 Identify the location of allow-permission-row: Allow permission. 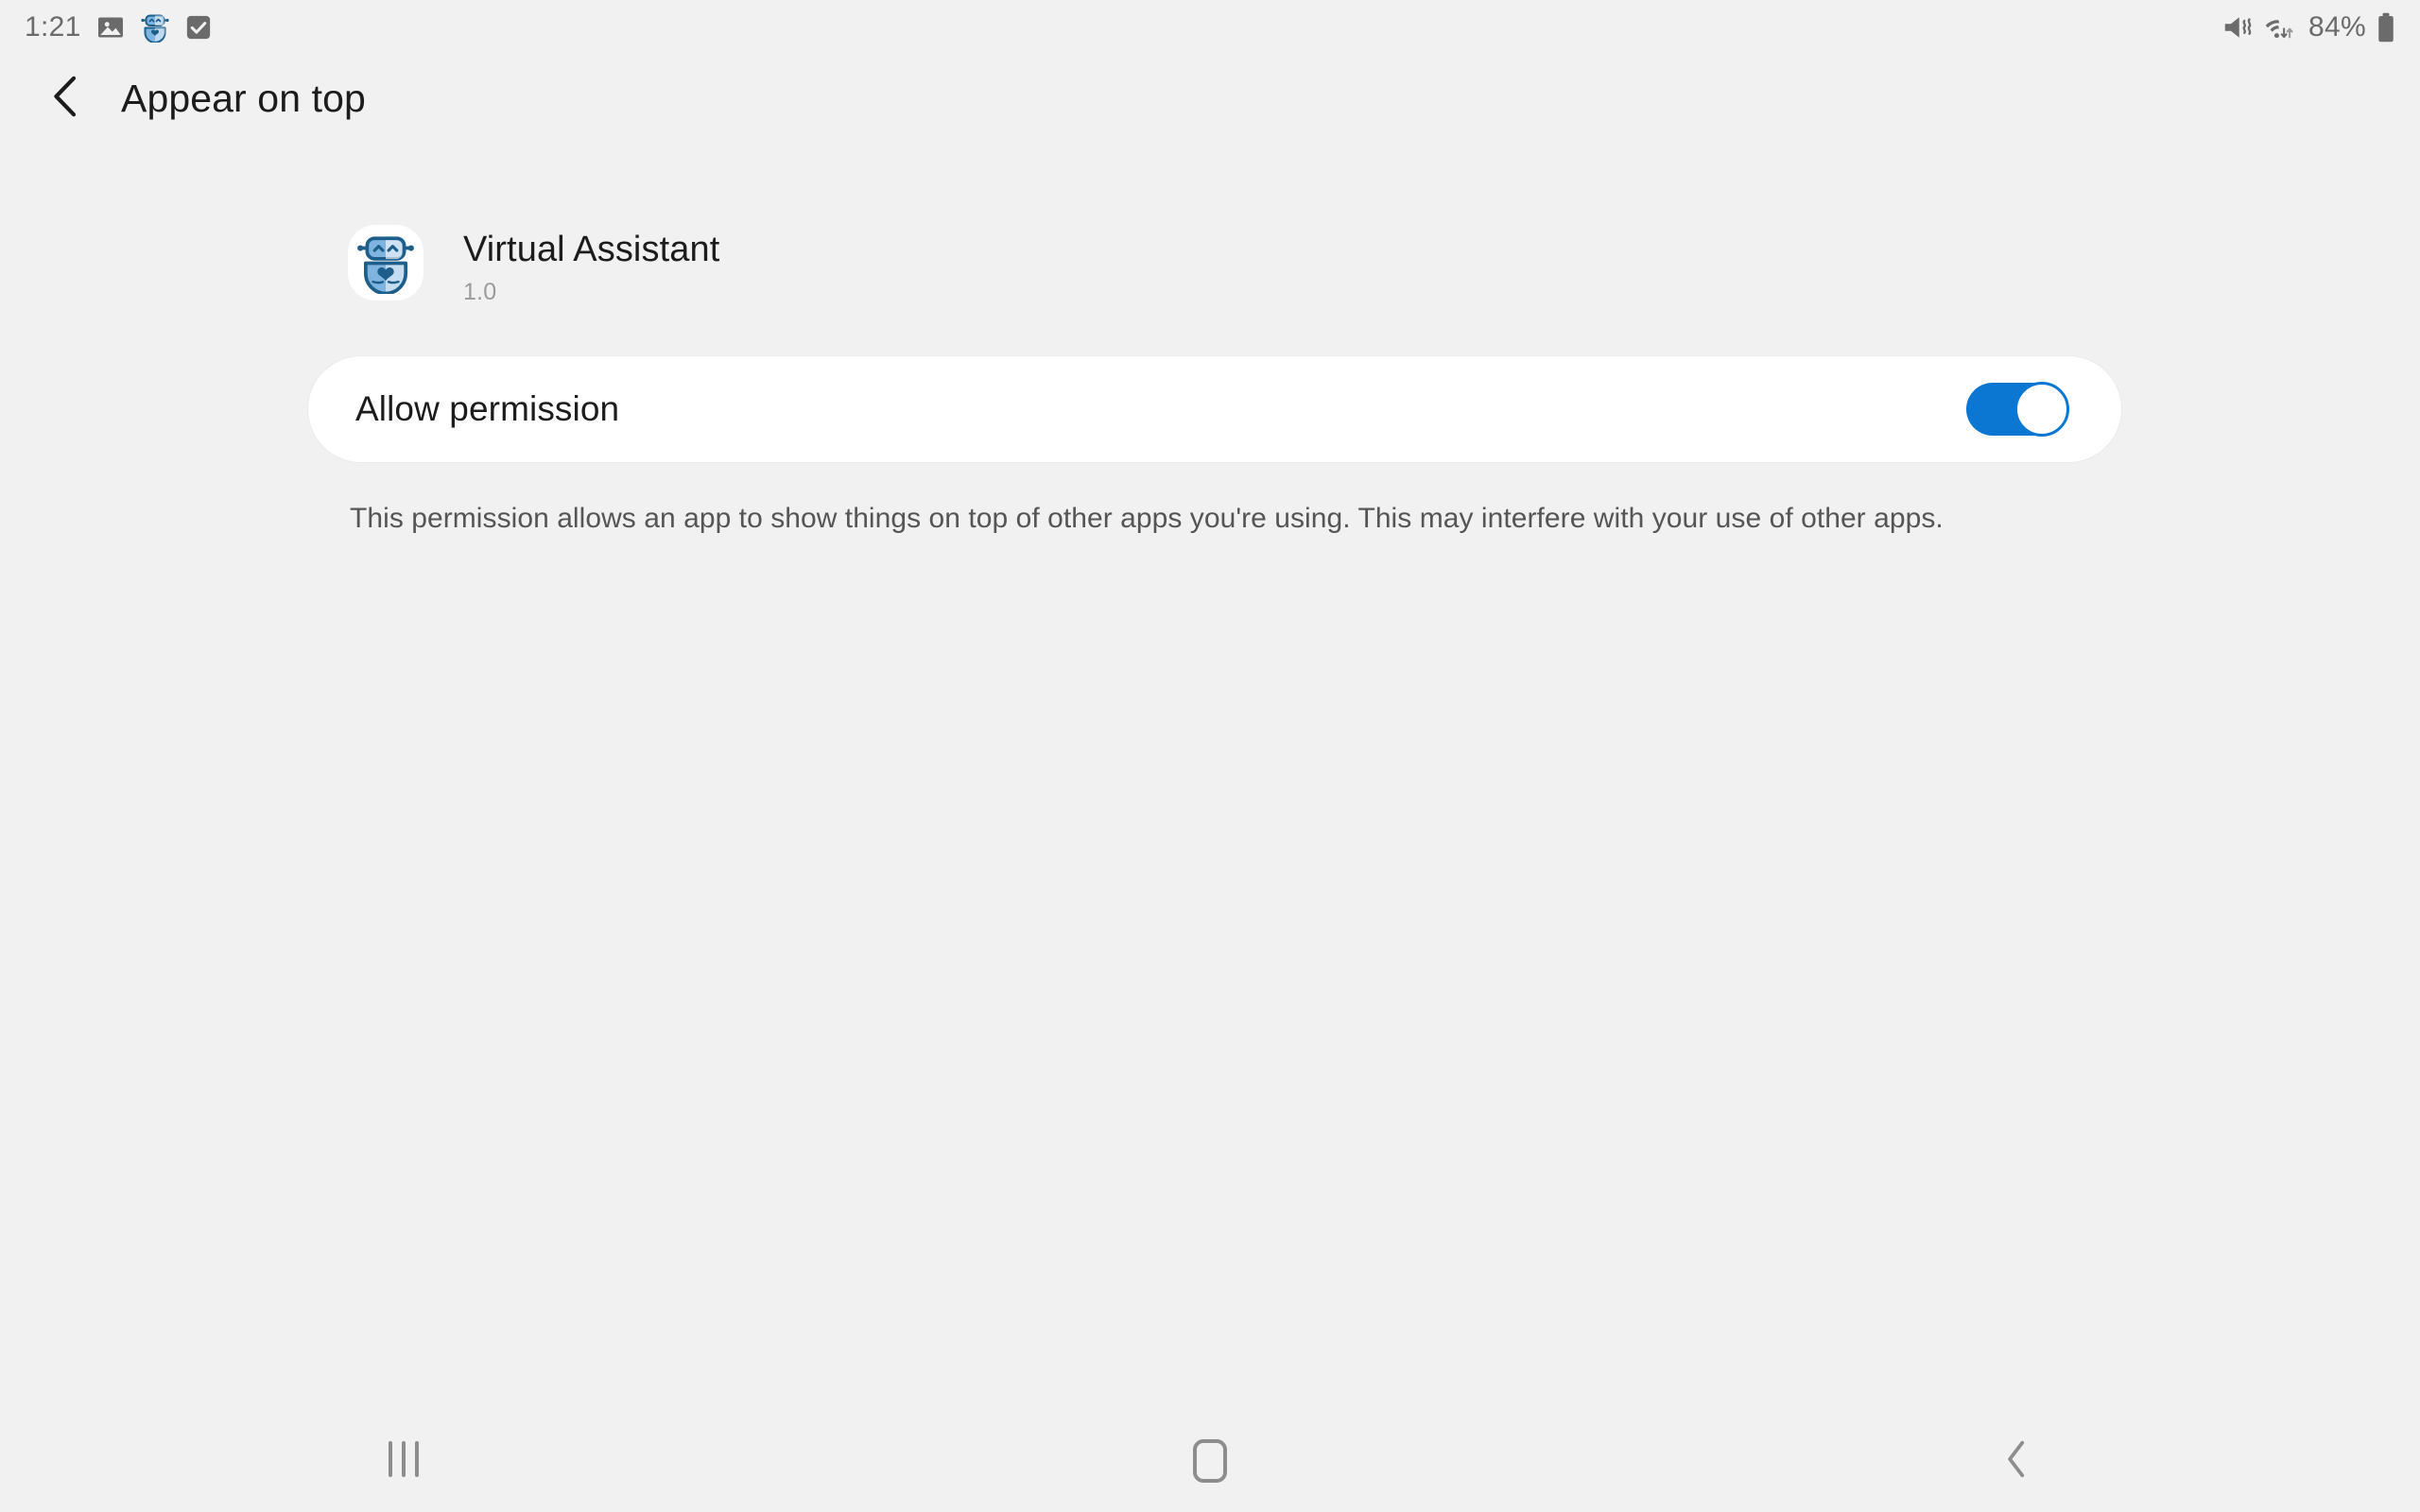
(1214, 409).